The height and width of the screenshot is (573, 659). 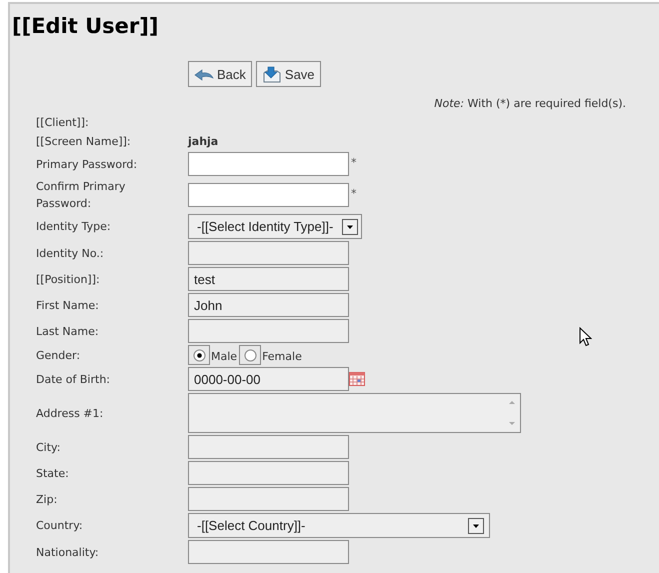 What do you see at coordinates (84, 142) in the screenshot?
I see `field-label: [[Screen Name]]:` at bounding box center [84, 142].